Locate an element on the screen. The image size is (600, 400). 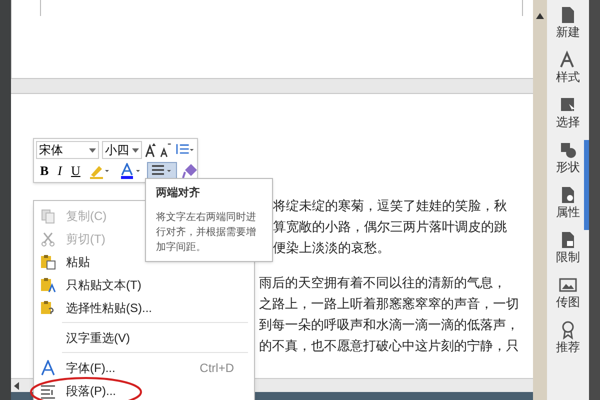
vertical-scrollbar is located at coordinates (540, 200).